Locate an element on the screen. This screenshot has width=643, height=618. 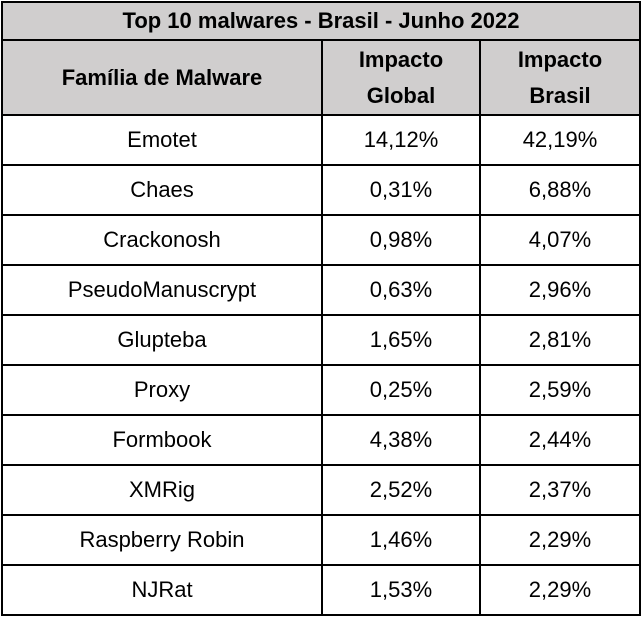
brasil-impact-cell: 4,07% is located at coordinates (560, 240).